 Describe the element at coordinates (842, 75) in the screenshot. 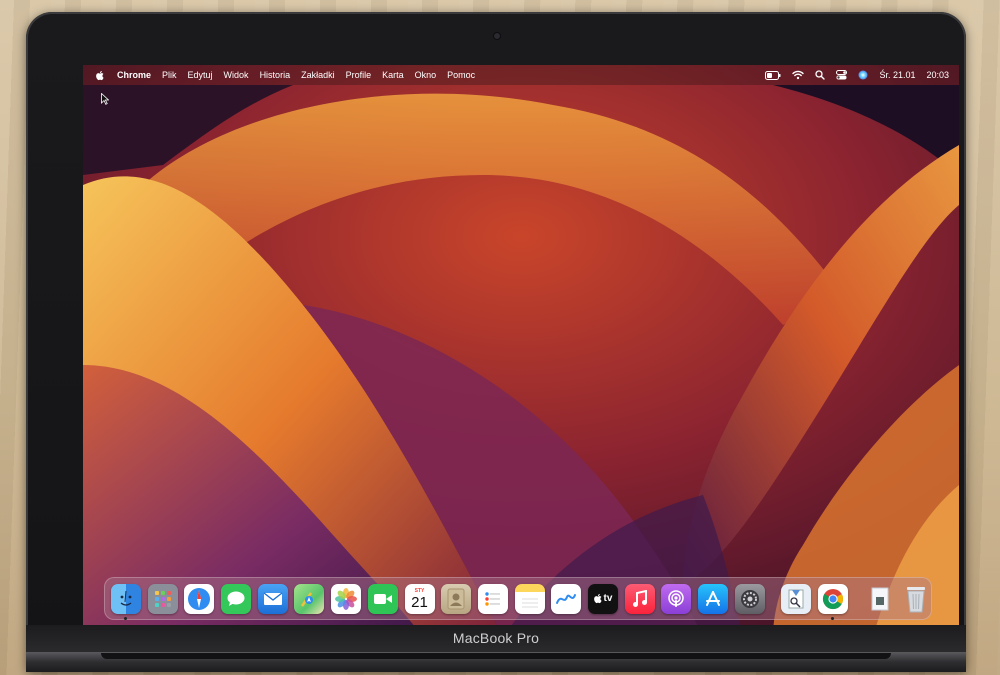

I see `control-center-icon` at that location.